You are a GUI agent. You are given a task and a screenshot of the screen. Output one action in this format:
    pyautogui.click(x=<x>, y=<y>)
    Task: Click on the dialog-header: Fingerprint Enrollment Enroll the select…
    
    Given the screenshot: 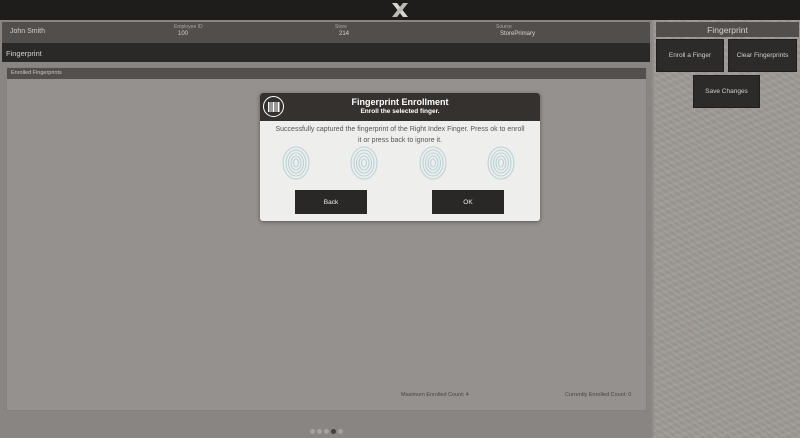 What is the action you would take?
    pyautogui.click(x=400, y=107)
    